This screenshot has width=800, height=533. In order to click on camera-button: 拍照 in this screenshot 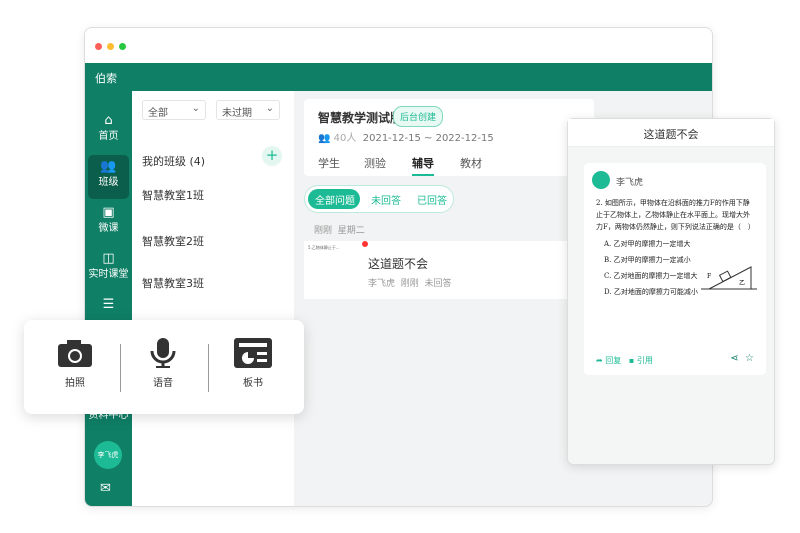, I will do `click(75, 363)`.